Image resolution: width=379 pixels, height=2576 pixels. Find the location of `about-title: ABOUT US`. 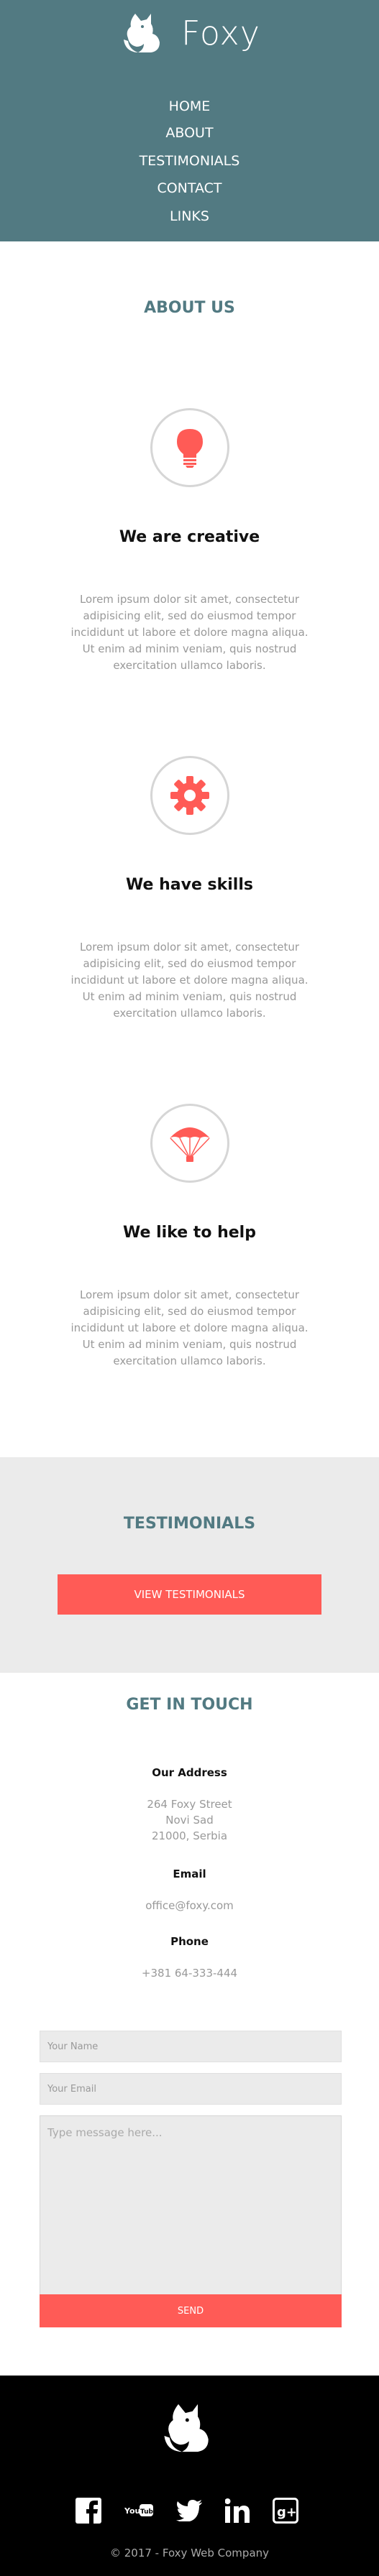

about-title: ABOUT US is located at coordinates (189, 308).